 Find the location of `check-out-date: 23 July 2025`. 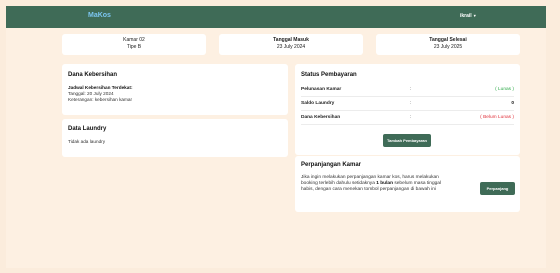

check-out-date: 23 July 2025 is located at coordinates (448, 47).